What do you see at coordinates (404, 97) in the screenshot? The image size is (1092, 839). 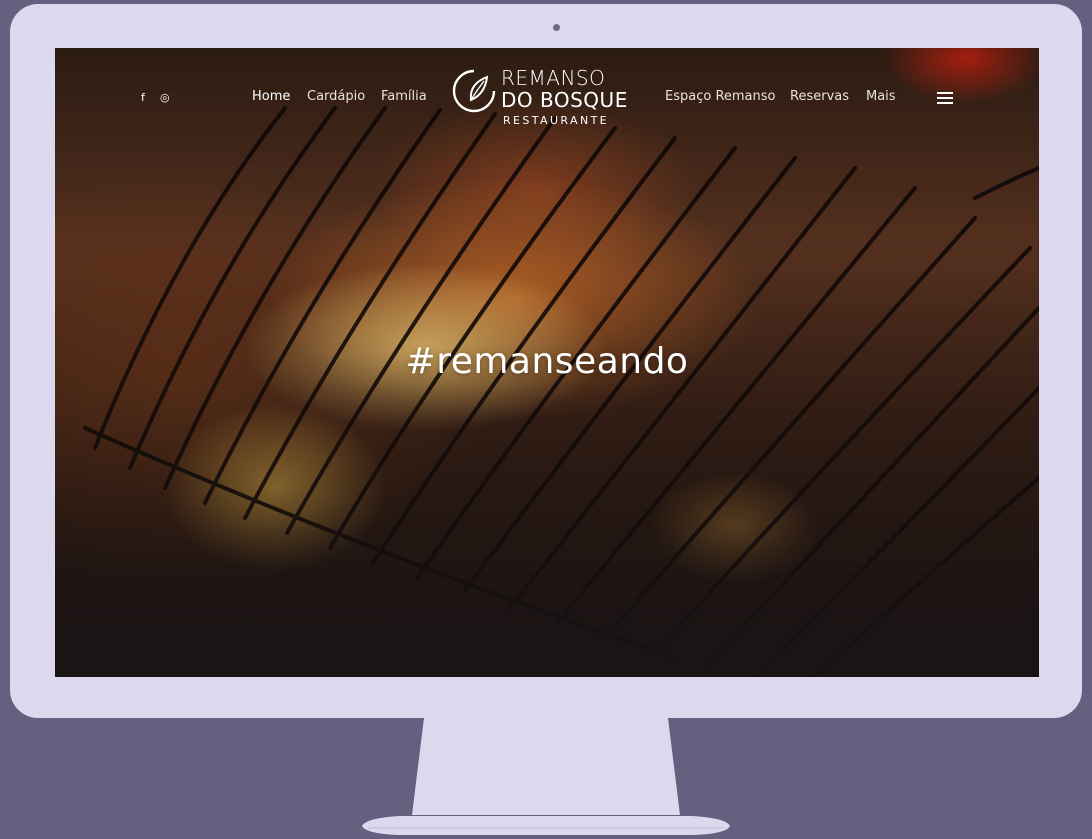 I see `nav-item-familia: Família` at bounding box center [404, 97].